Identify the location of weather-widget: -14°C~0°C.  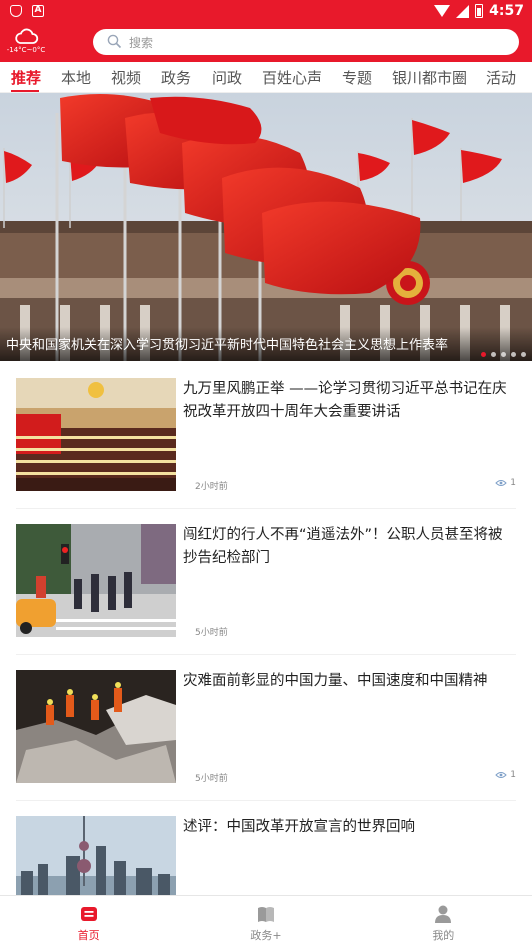
(26, 40).